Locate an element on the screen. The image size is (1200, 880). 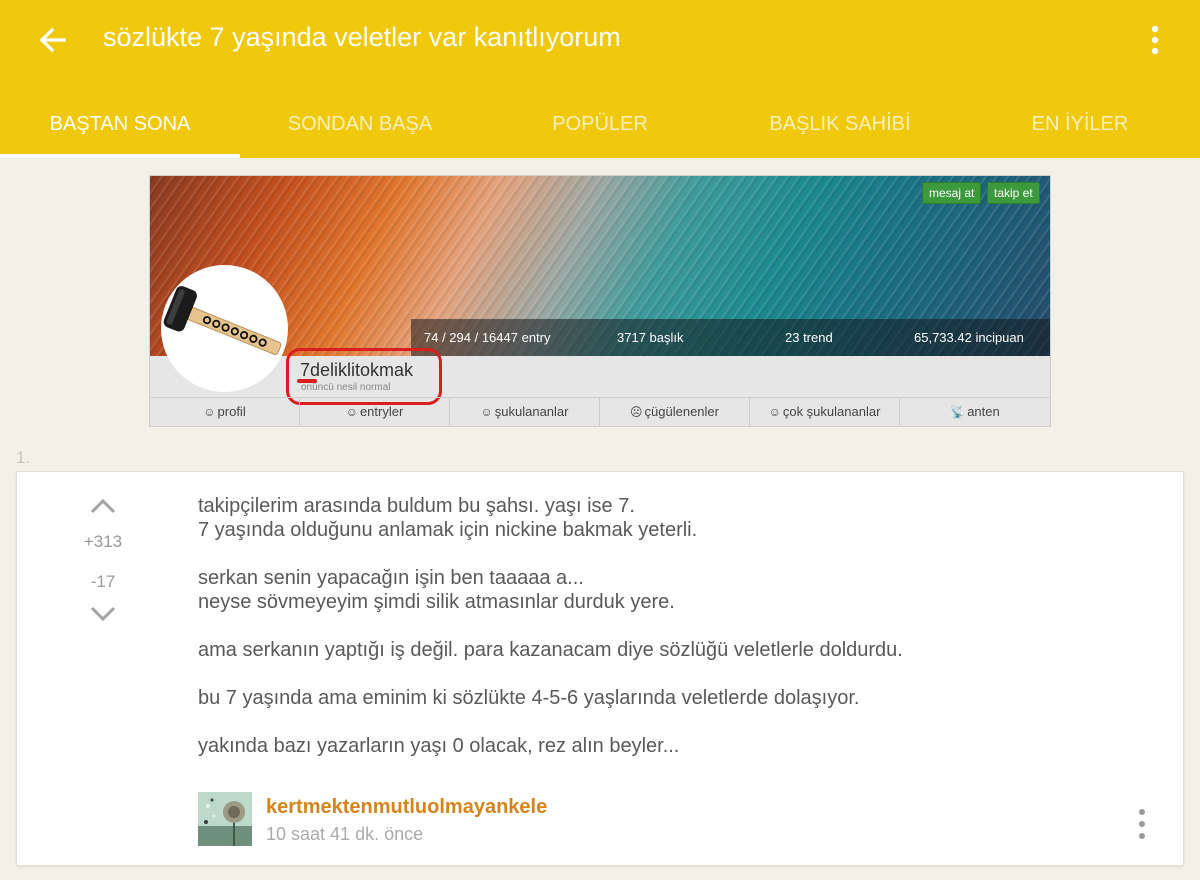
profile-nav-label: şukulananlar is located at coordinates (531, 411).